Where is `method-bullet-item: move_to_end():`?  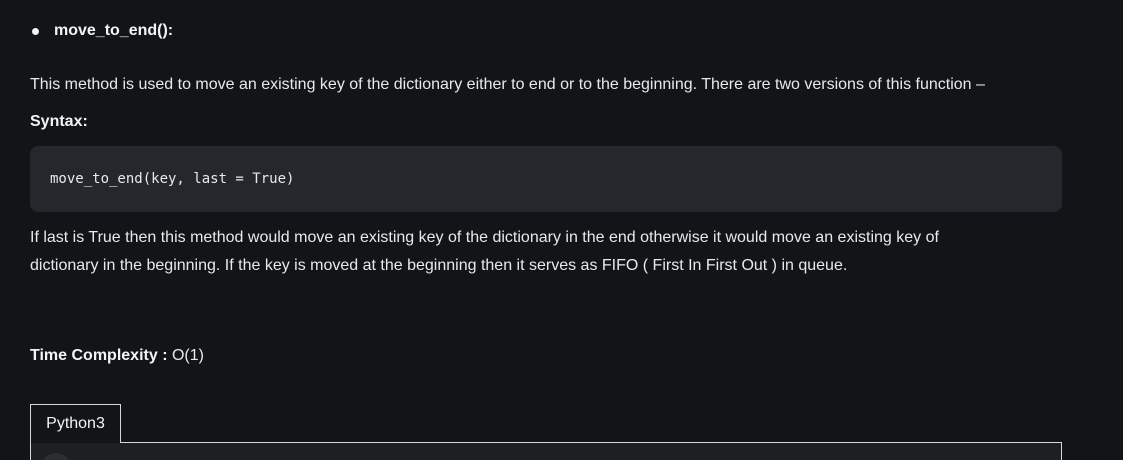 method-bullet-item: move_to_end(): is located at coordinates (102, 31).